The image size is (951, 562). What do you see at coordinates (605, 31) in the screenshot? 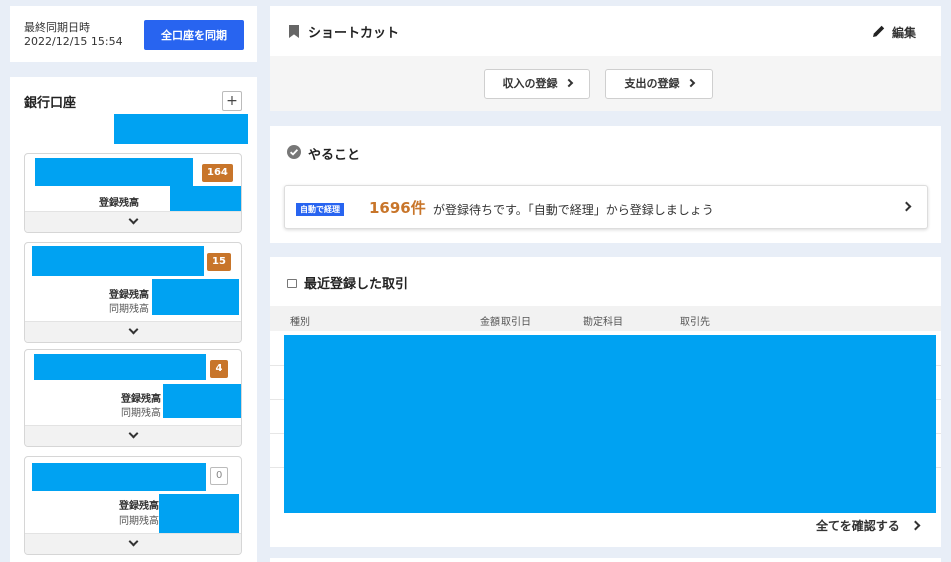
I see `shortcut-header: ショートカット 編集` at bounding box center [605, 31].